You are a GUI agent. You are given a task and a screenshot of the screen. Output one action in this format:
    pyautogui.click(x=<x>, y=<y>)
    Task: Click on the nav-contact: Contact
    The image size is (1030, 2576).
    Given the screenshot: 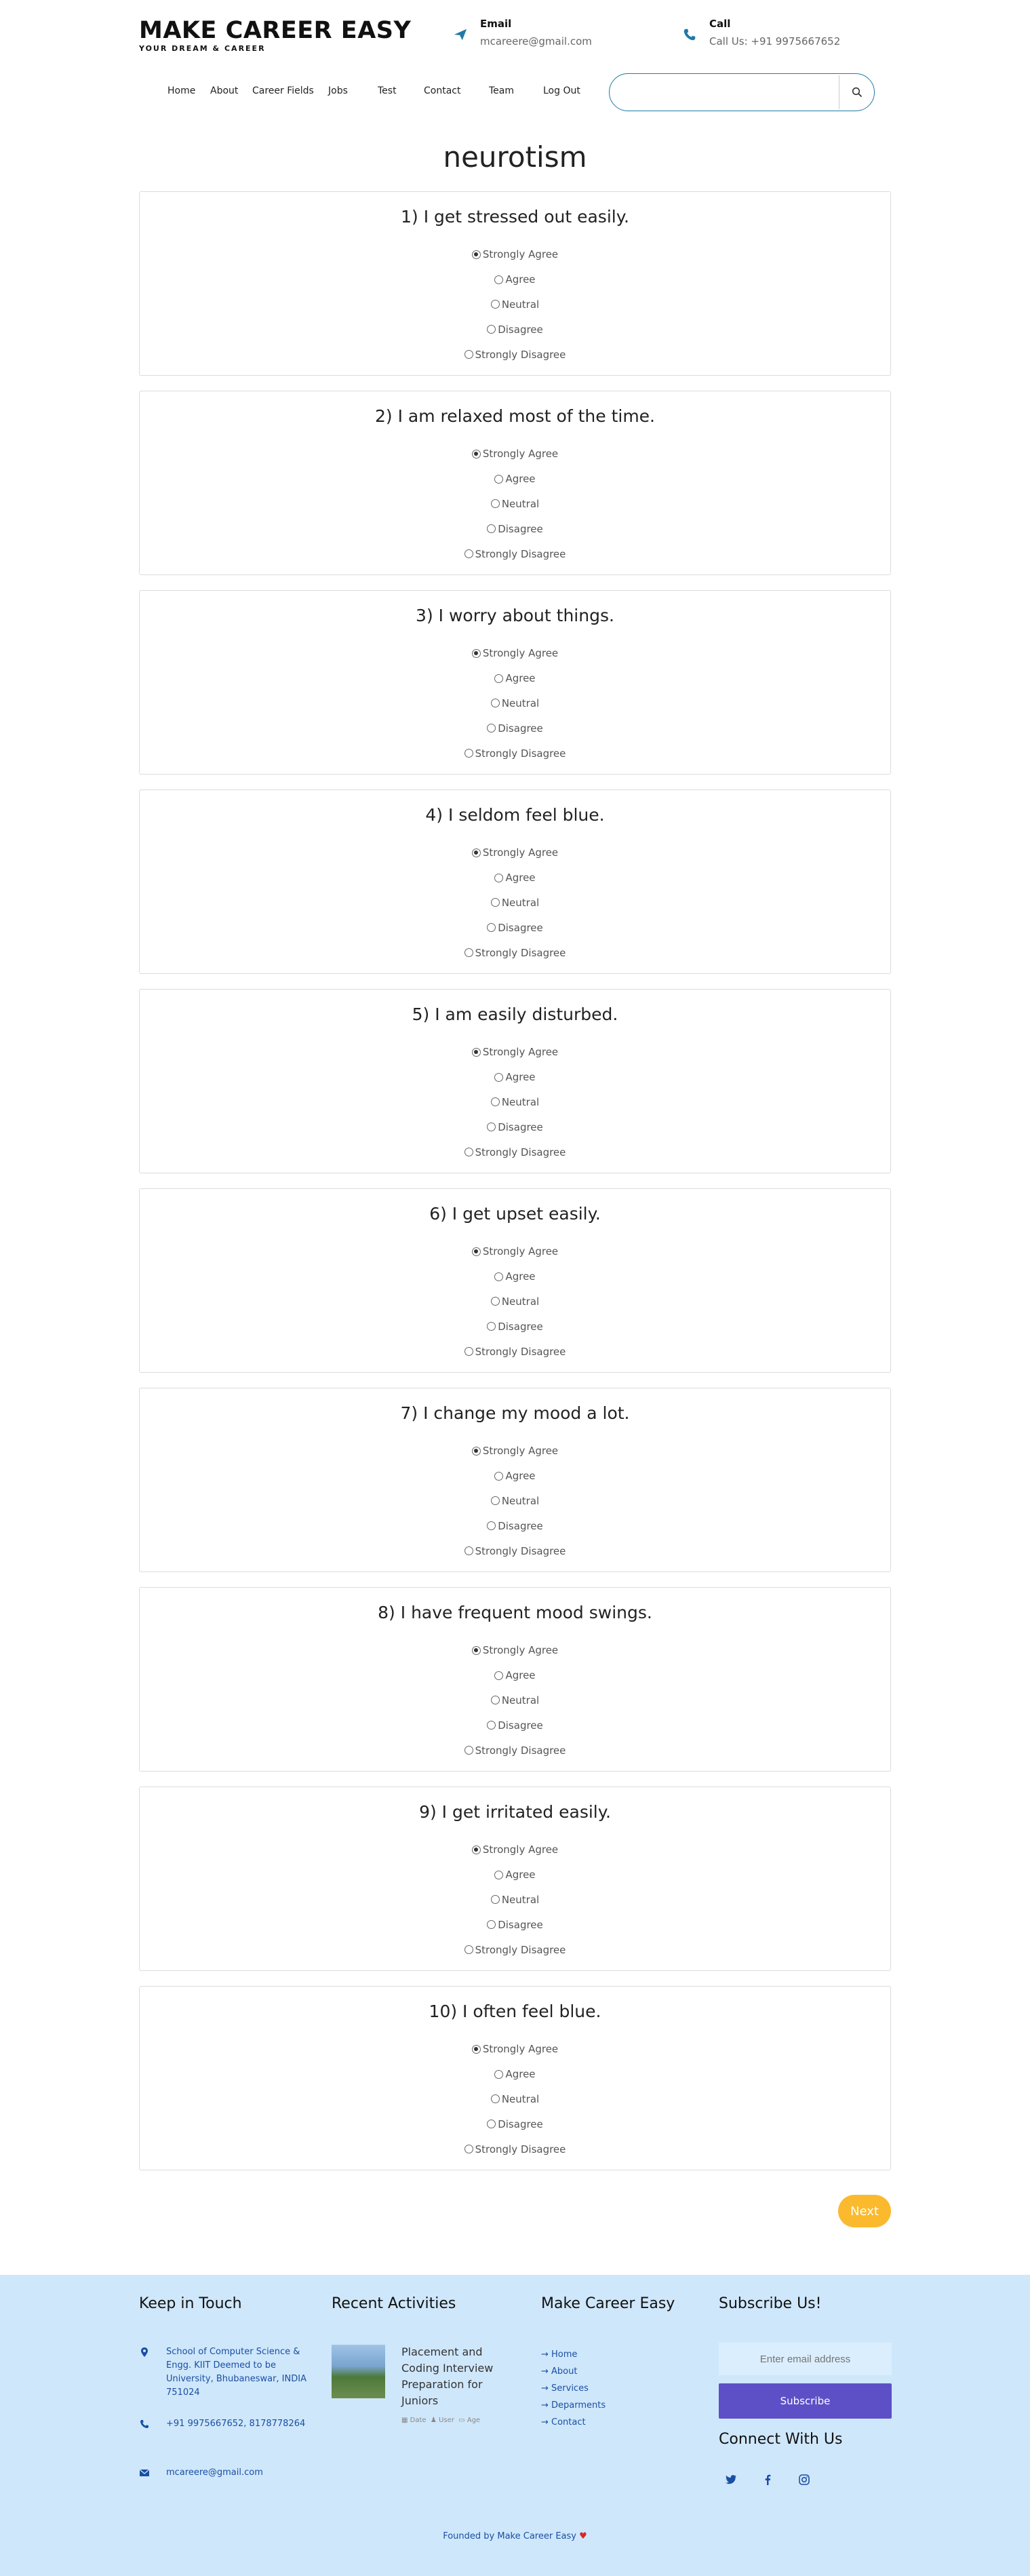 What is the action you would take?
    pyautogui.click(x=442, y=90)
    